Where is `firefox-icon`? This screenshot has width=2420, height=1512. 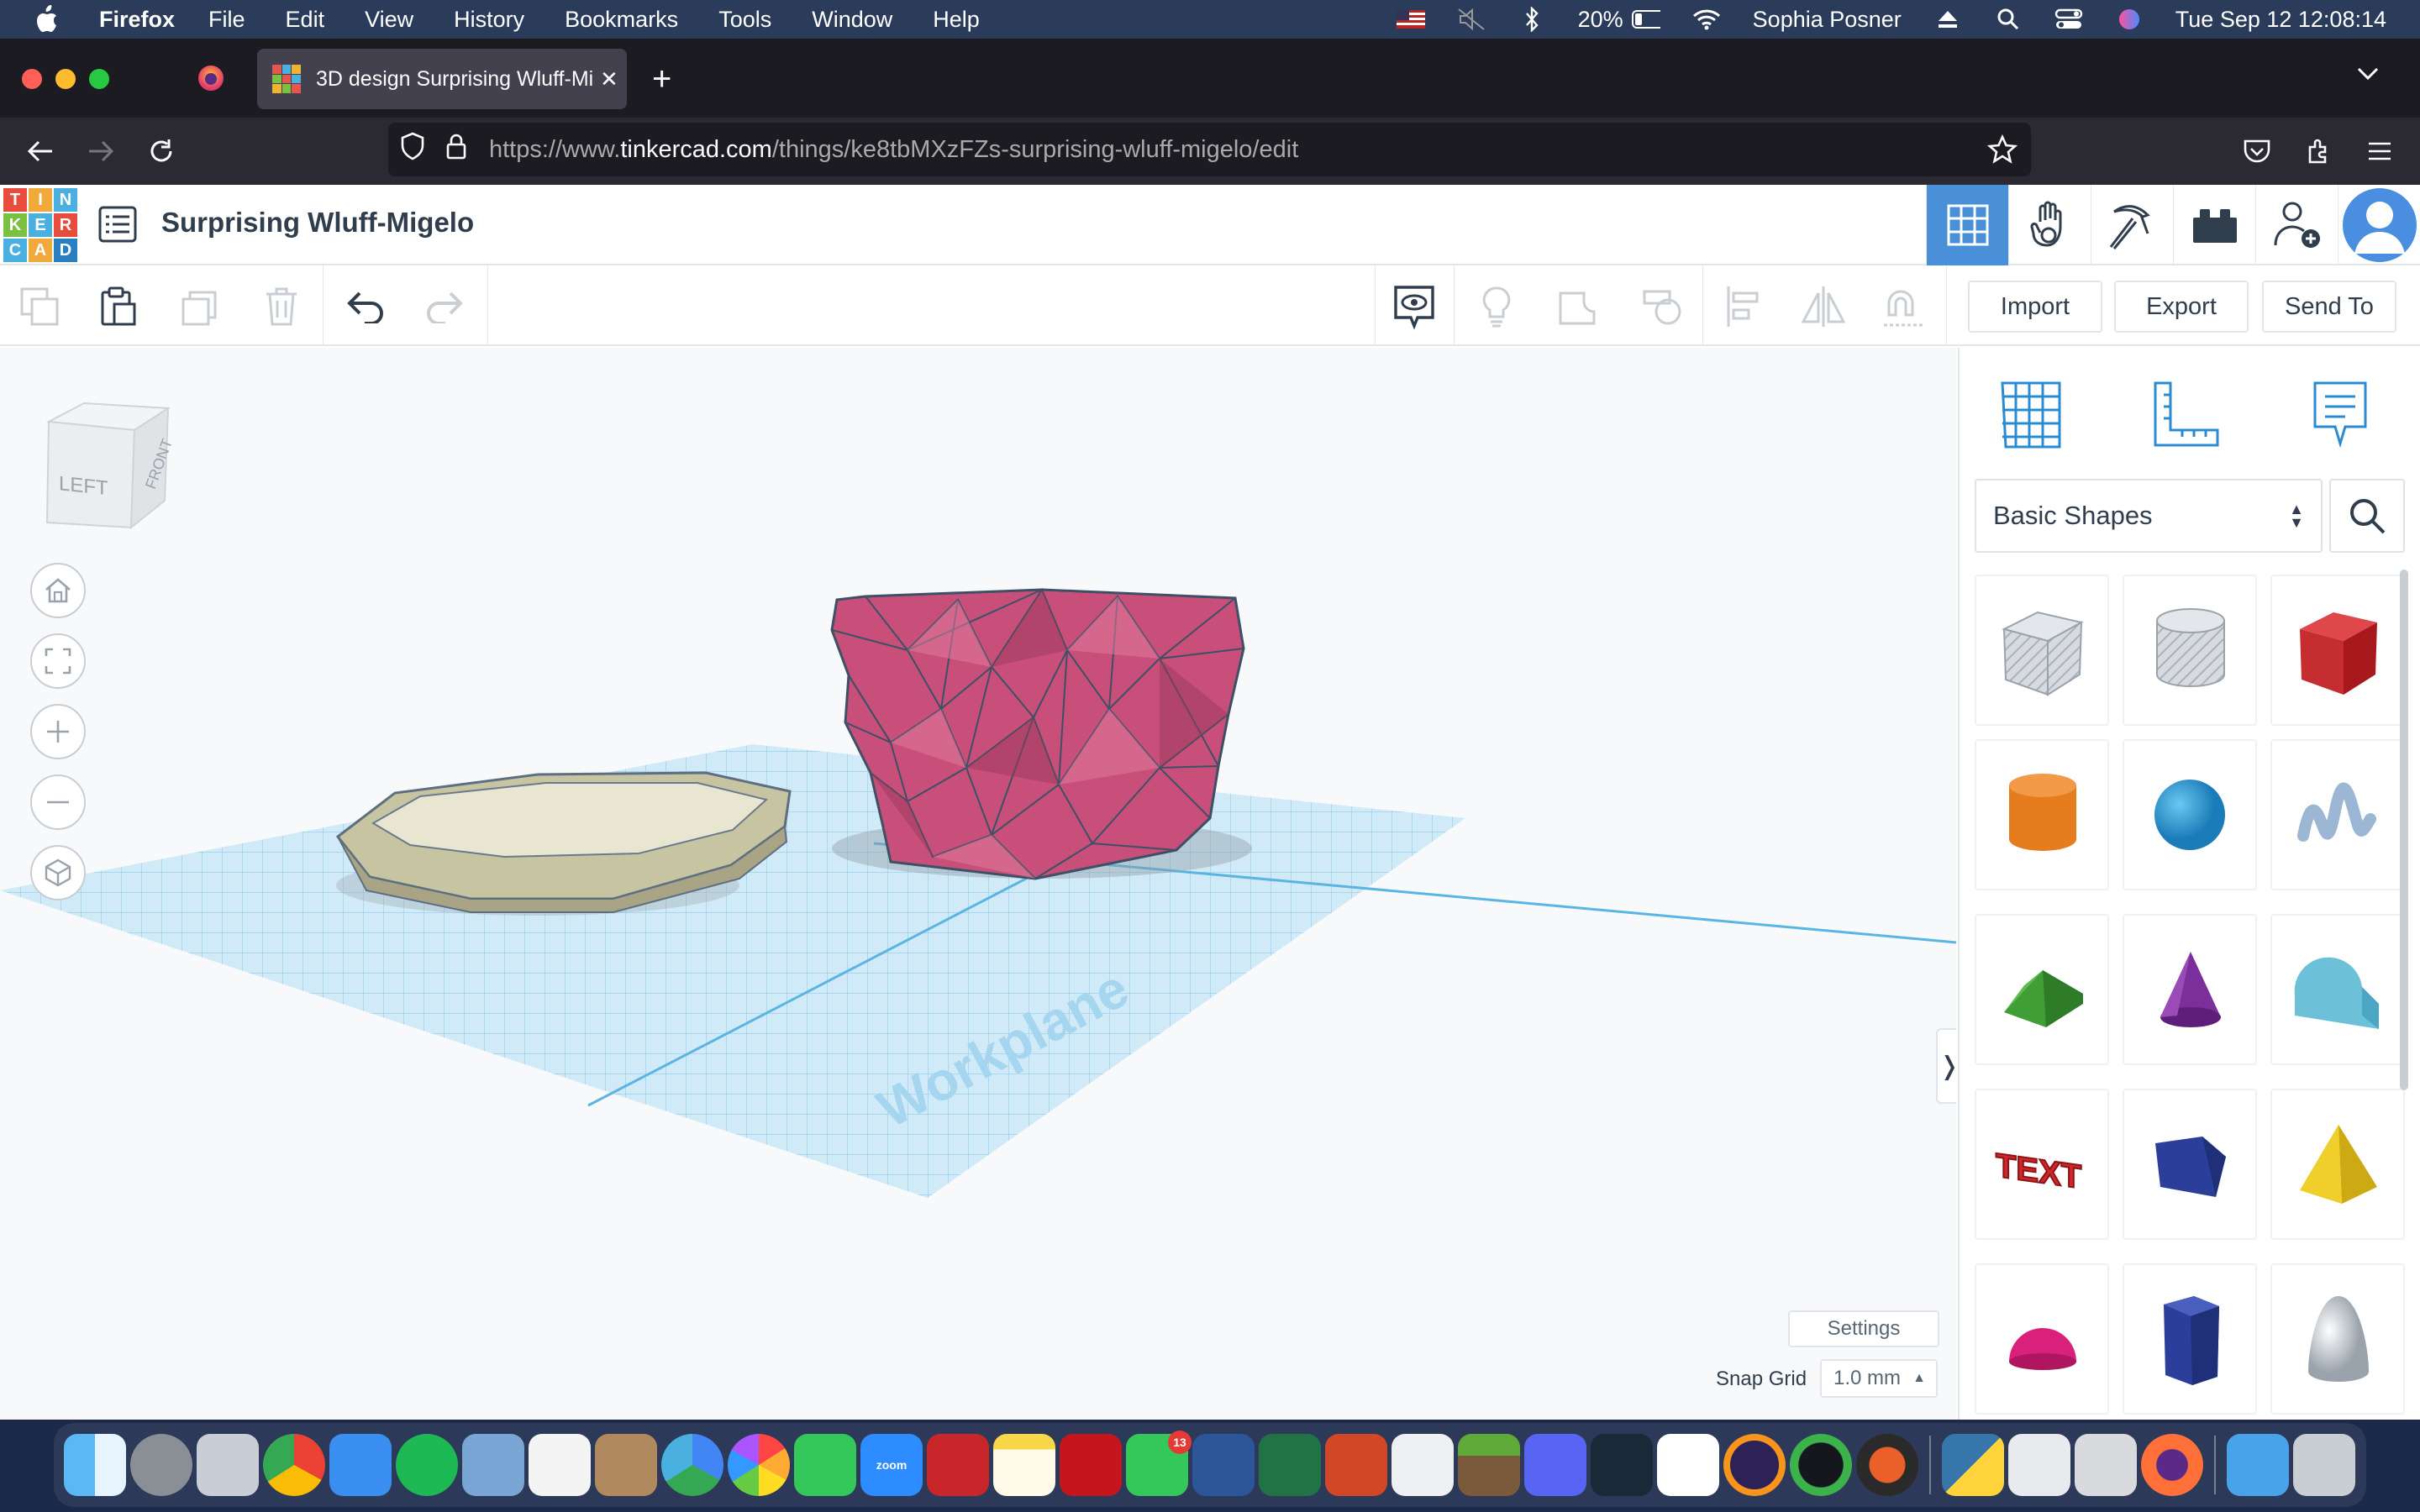 firefox-icon is located at coordinates (2172, 1465).